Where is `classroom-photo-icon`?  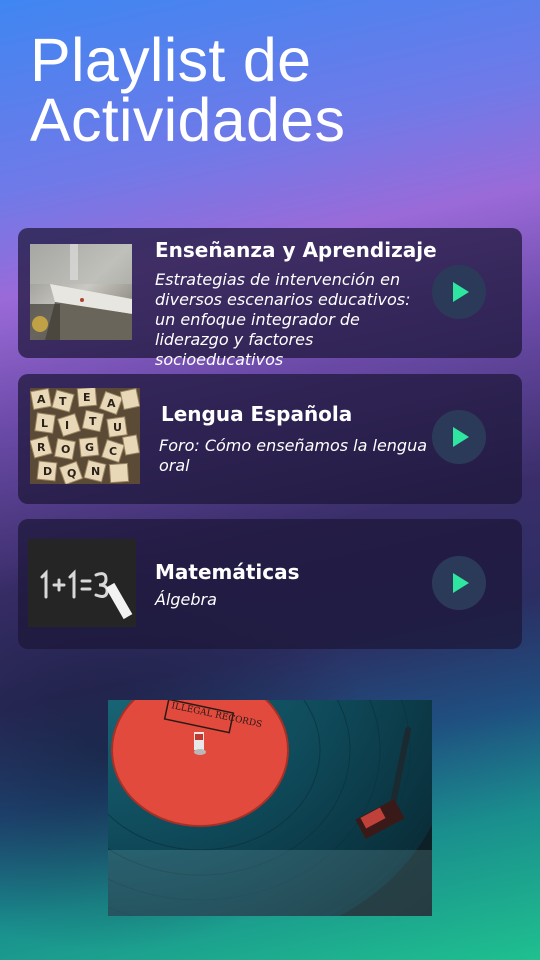
classroom-photo-icon is located at coordinates (81, 292).